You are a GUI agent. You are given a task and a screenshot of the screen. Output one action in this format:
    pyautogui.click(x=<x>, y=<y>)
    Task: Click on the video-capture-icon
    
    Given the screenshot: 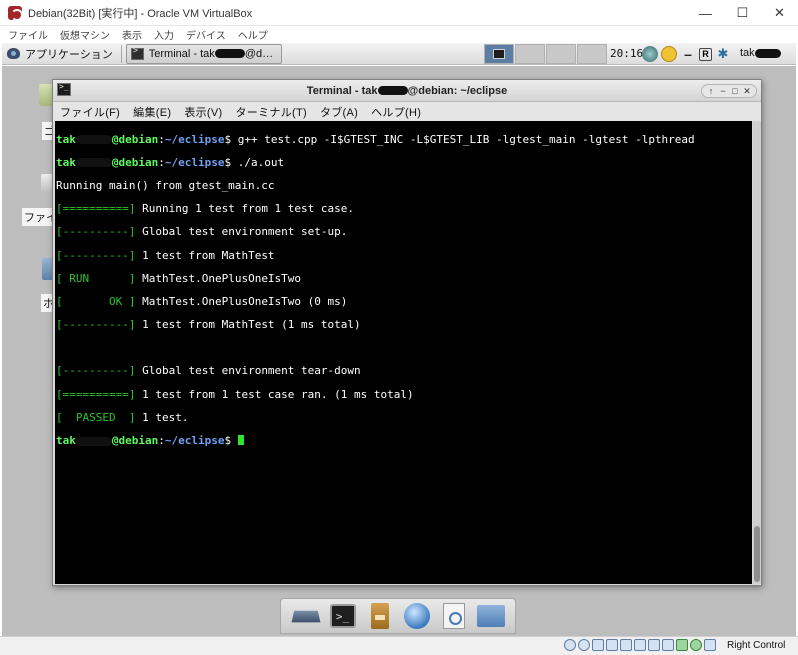 What is the action you would take?
    pyautogui.click(x=668, y=645)
    